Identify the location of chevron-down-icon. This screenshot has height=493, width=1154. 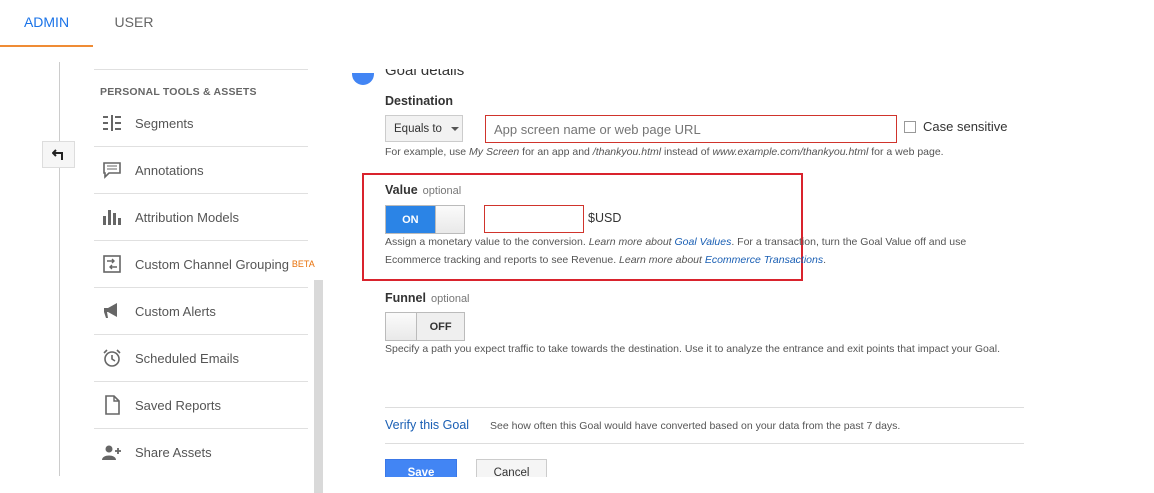
(454, 128).